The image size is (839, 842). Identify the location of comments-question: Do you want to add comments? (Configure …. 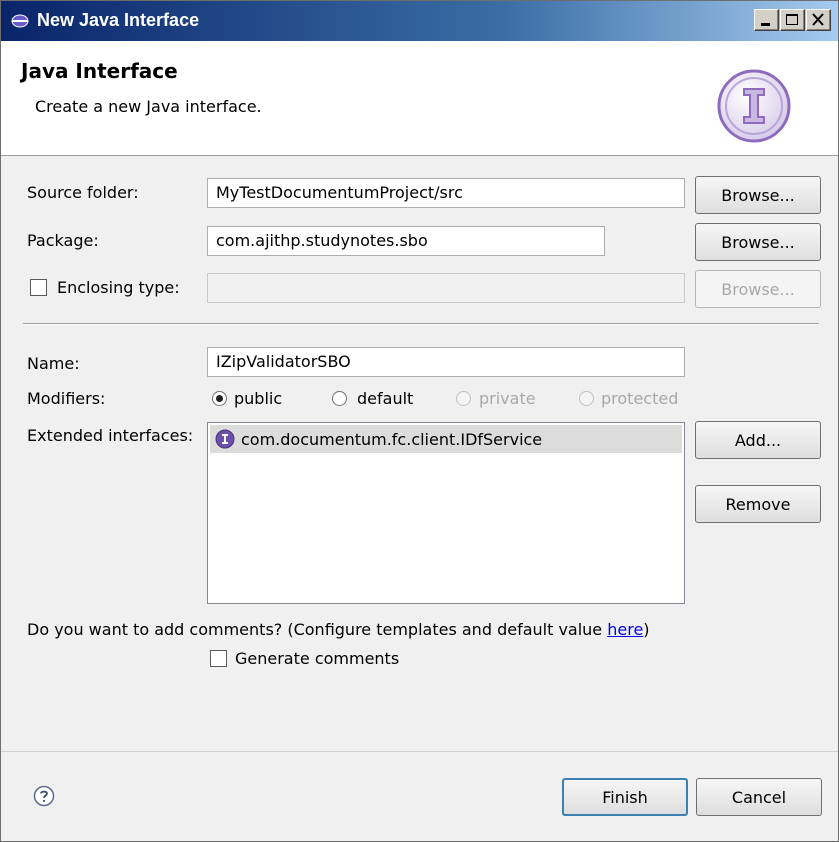
(338, 629).